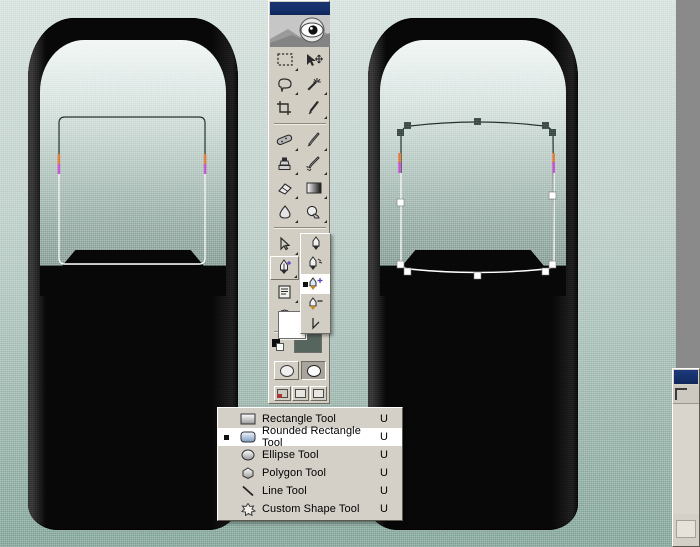 The height and width of the screenshot is (547, 700). I want to click on slice-tool, so click(313, 108).